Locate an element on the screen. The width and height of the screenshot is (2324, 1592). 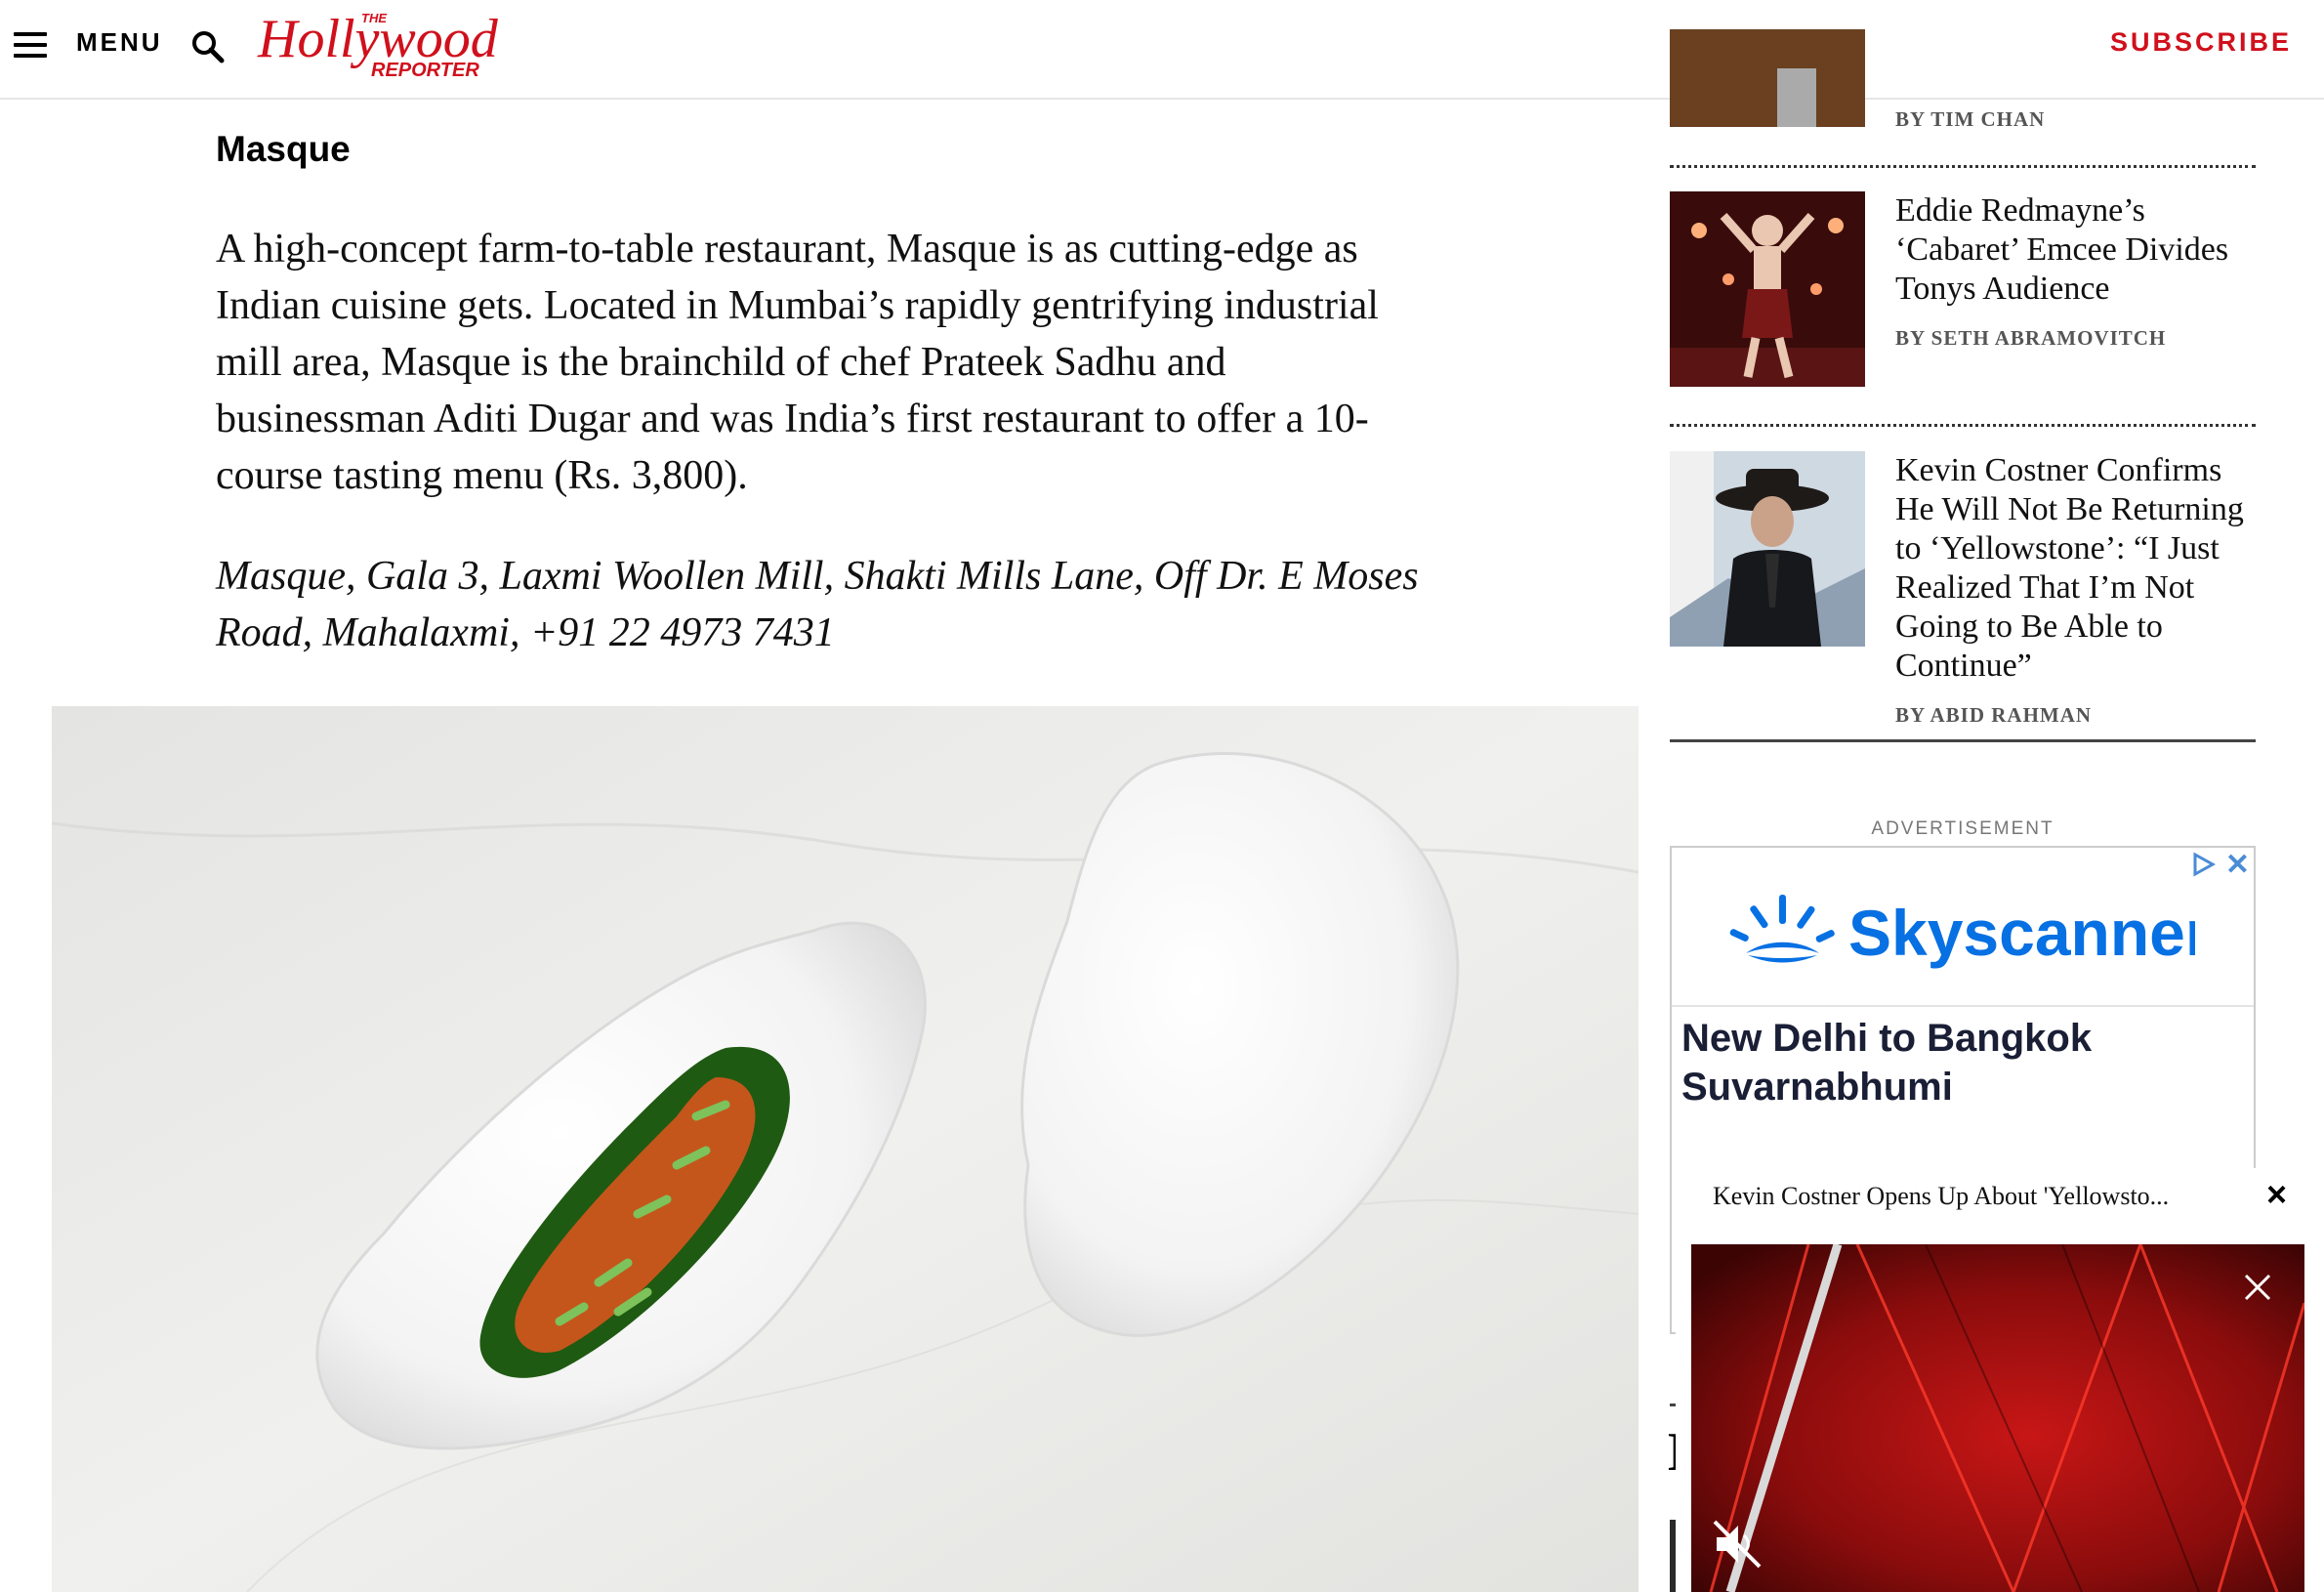
skyscanner-logo: Skyscanner is located at coordinates (1960, 929).